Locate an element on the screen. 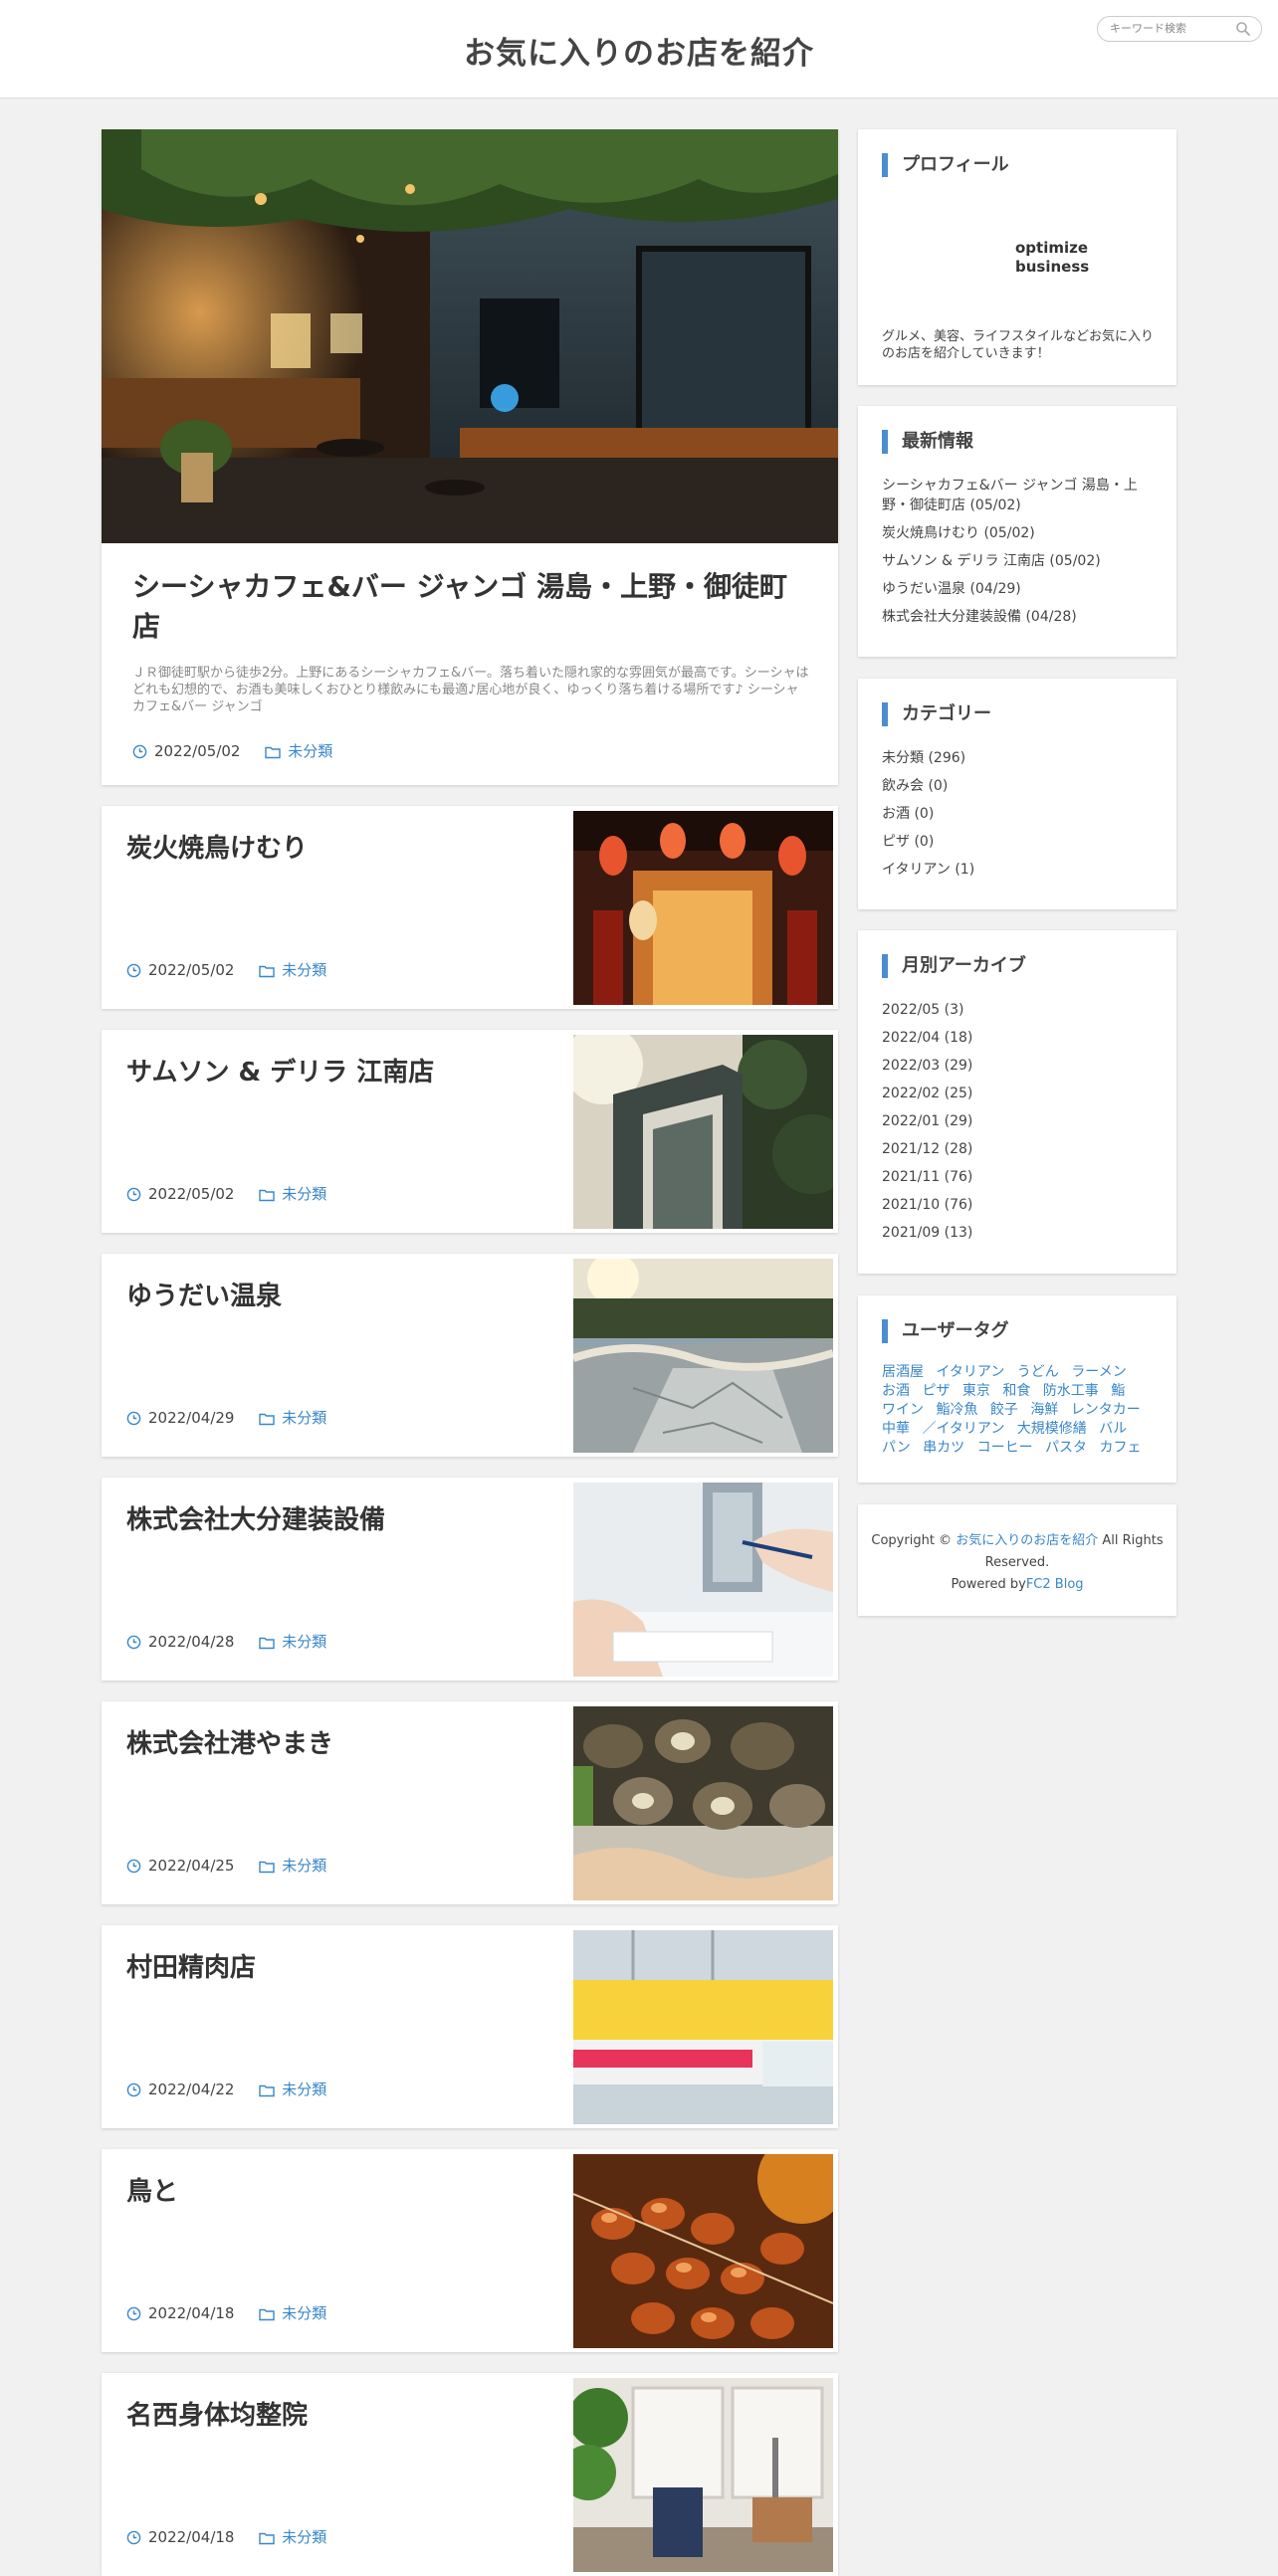 Image resolution: width=1278 pixels, height=2576 pixels. archive-link: 2021/09 (13) is located at coordinates (1022, 1233).